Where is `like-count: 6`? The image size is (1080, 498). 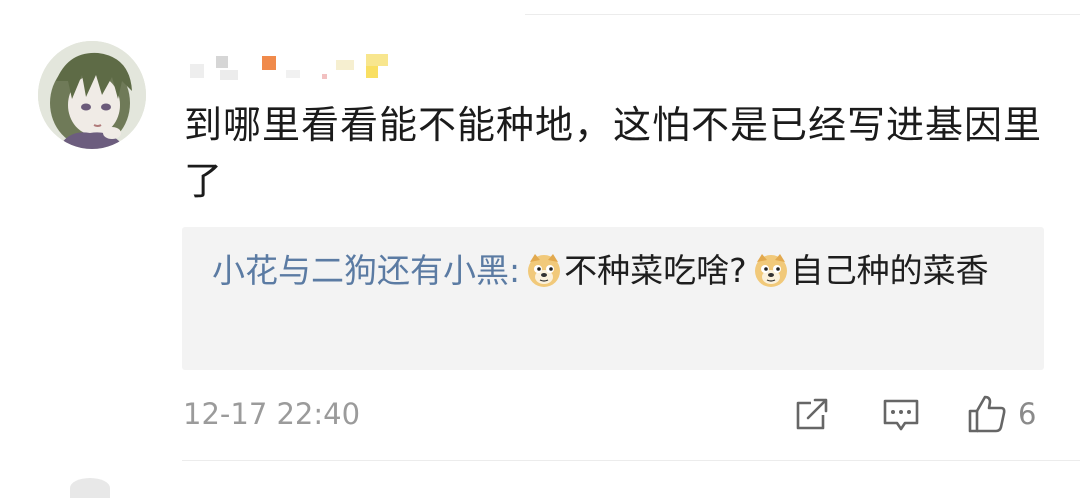
like-count: 6 is located at coordinates (1027, 414).